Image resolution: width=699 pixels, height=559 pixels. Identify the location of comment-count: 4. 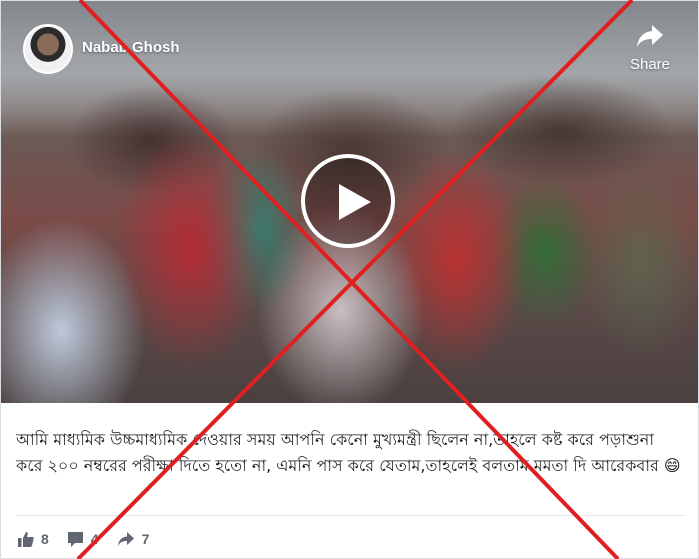
(83, 539).